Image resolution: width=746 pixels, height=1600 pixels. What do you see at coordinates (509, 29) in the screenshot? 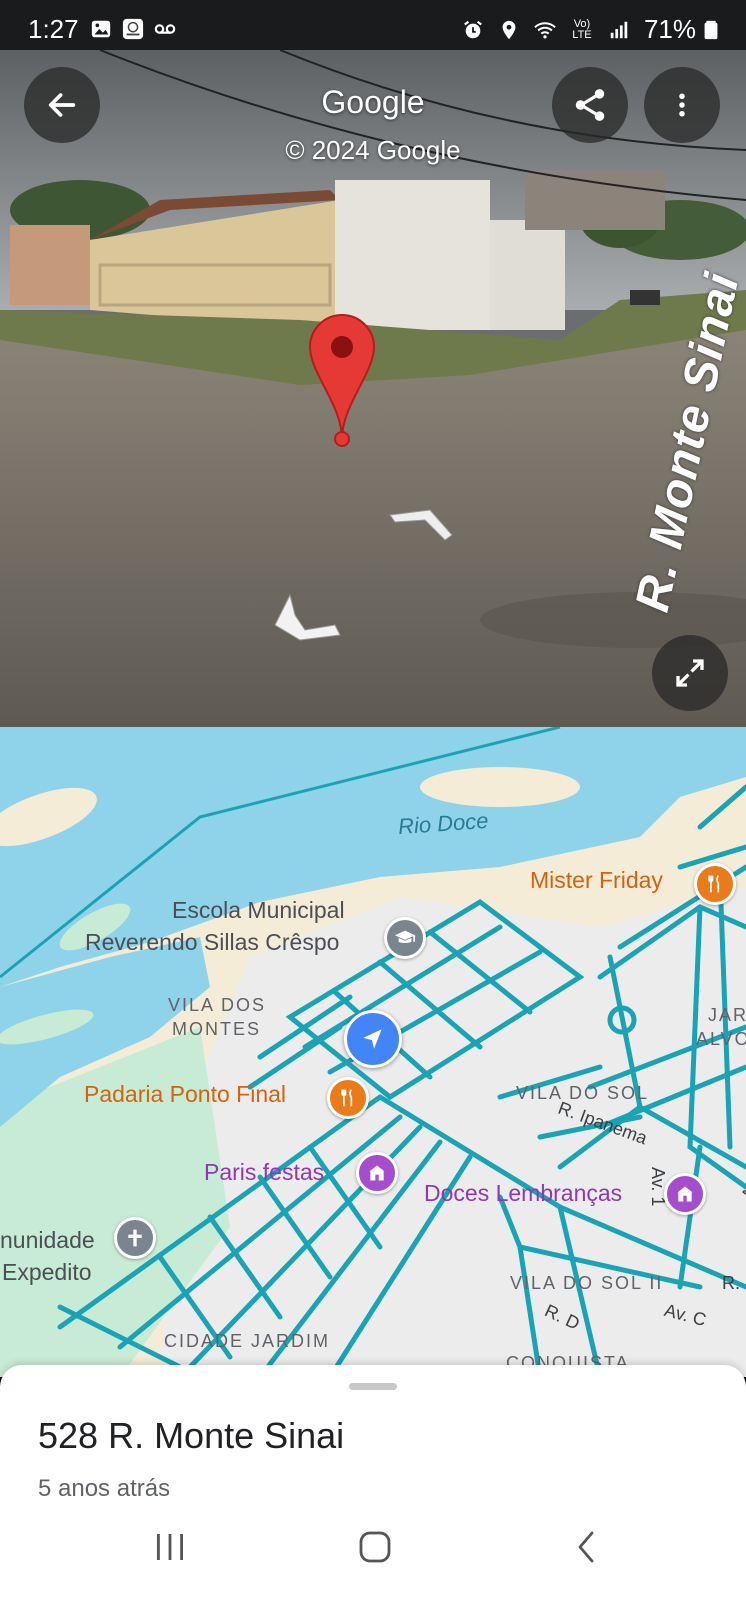
I see `location-icon` at bounding box center [509, 29].